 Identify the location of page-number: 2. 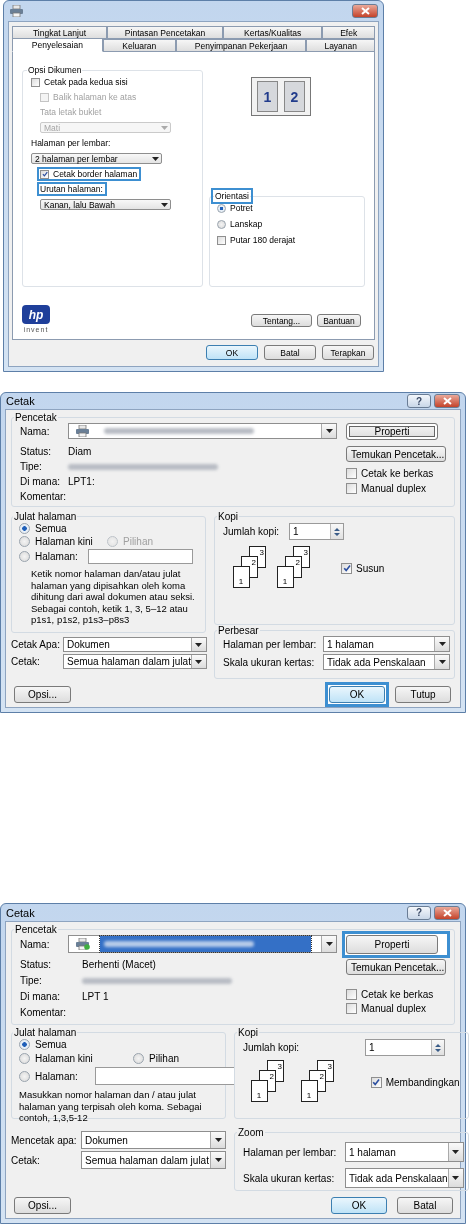
(294, 96).